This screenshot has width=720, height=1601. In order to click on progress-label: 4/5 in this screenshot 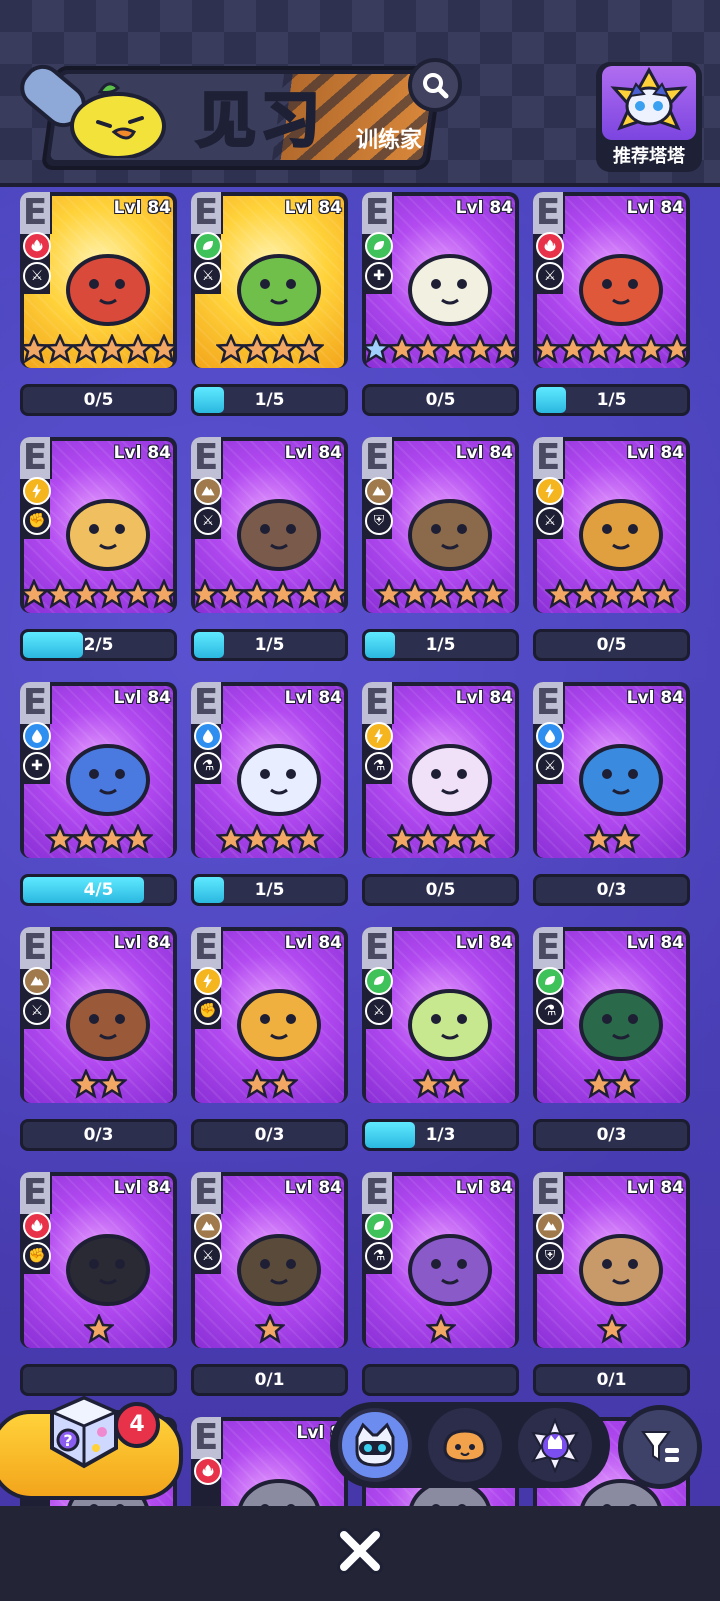, I will do `click(98, 890)`.